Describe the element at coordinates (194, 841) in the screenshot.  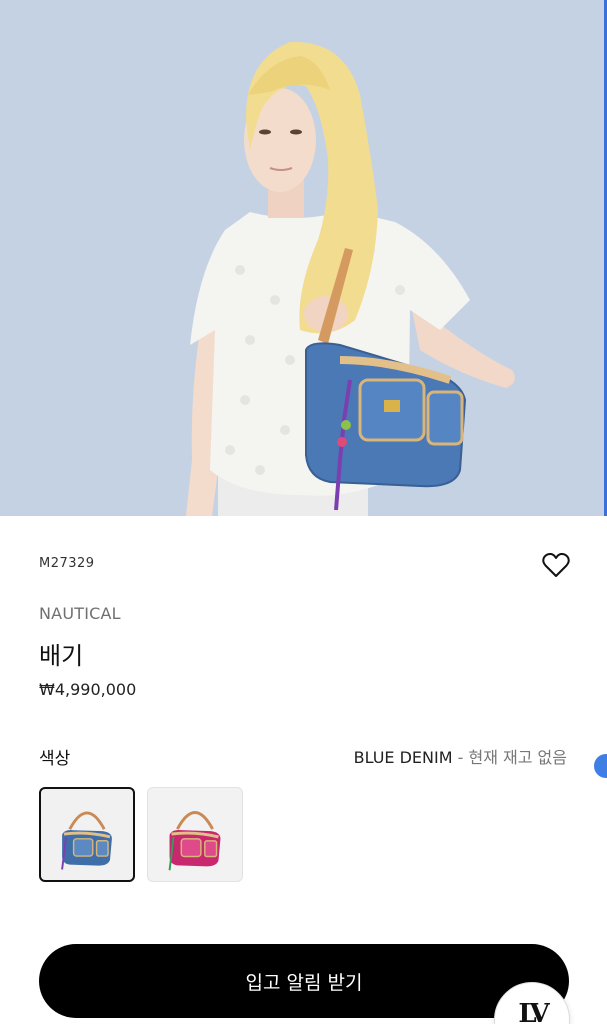
I see `bag-thumbnail-pink-icon` at that location.